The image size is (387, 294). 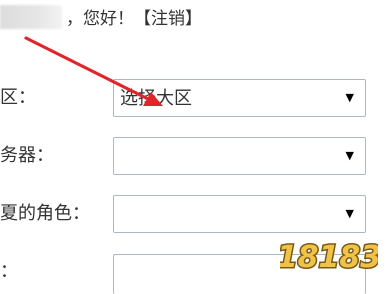 What do you see at coordinates (31, 17) in the screenshot?
I see `blurred-username` at bounding box center [31, 17].